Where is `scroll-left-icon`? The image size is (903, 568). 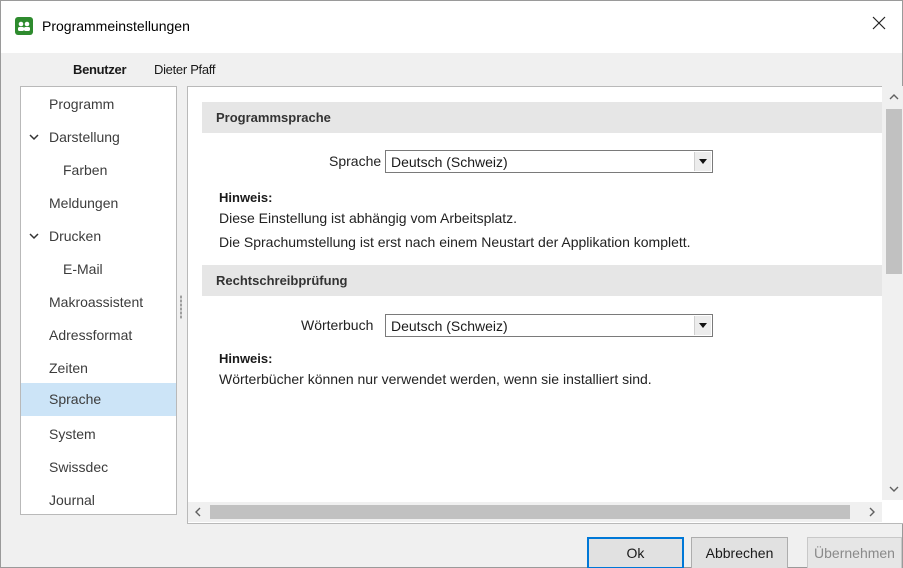 scroll-left-icon is located at coordinates (198, 512).